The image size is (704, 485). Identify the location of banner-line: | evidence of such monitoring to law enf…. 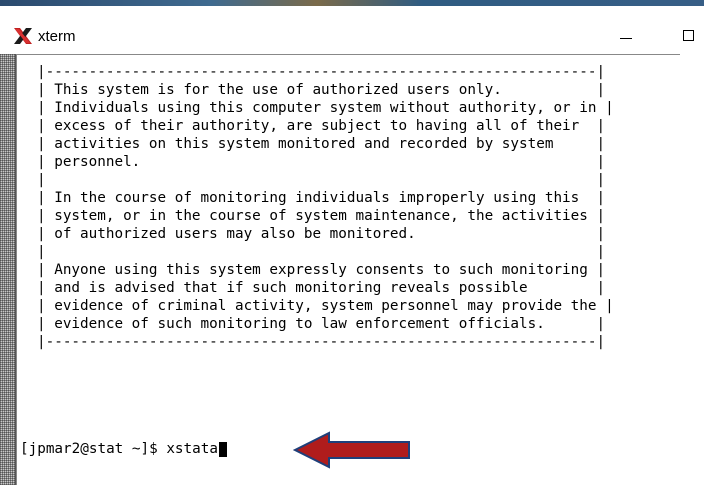
(321, 324).